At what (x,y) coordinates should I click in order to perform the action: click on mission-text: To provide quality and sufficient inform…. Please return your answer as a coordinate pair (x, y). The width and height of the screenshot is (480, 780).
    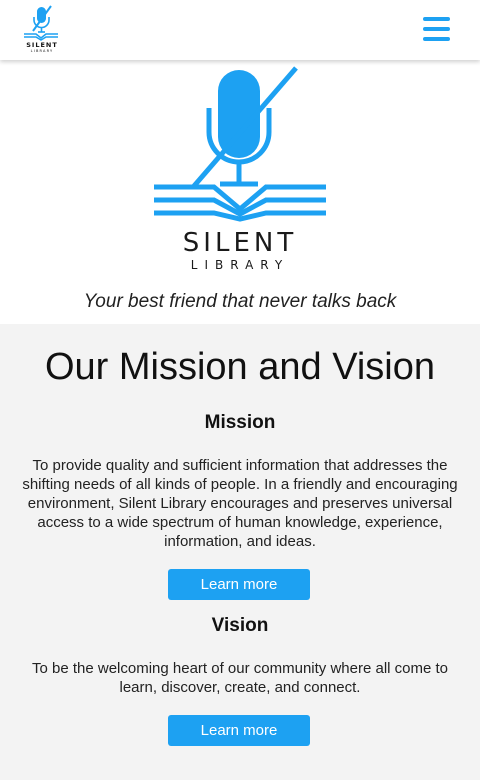
    Looking at the image, I should click on (240, 503).